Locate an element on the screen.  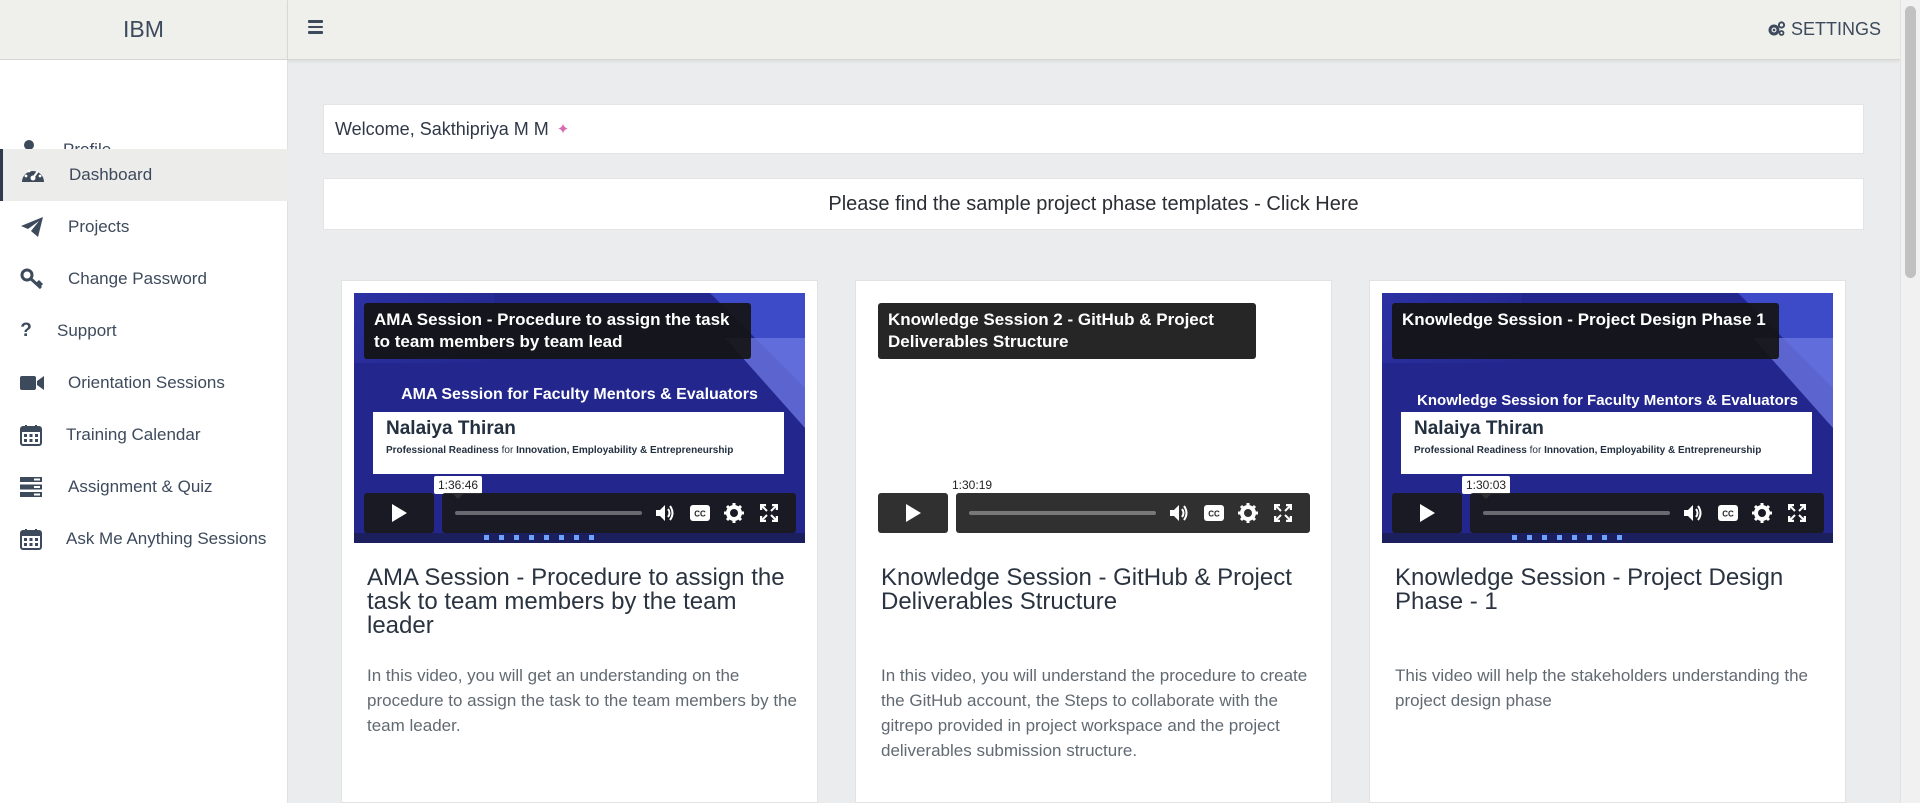
key-icon is located at coordinates (32, 279).